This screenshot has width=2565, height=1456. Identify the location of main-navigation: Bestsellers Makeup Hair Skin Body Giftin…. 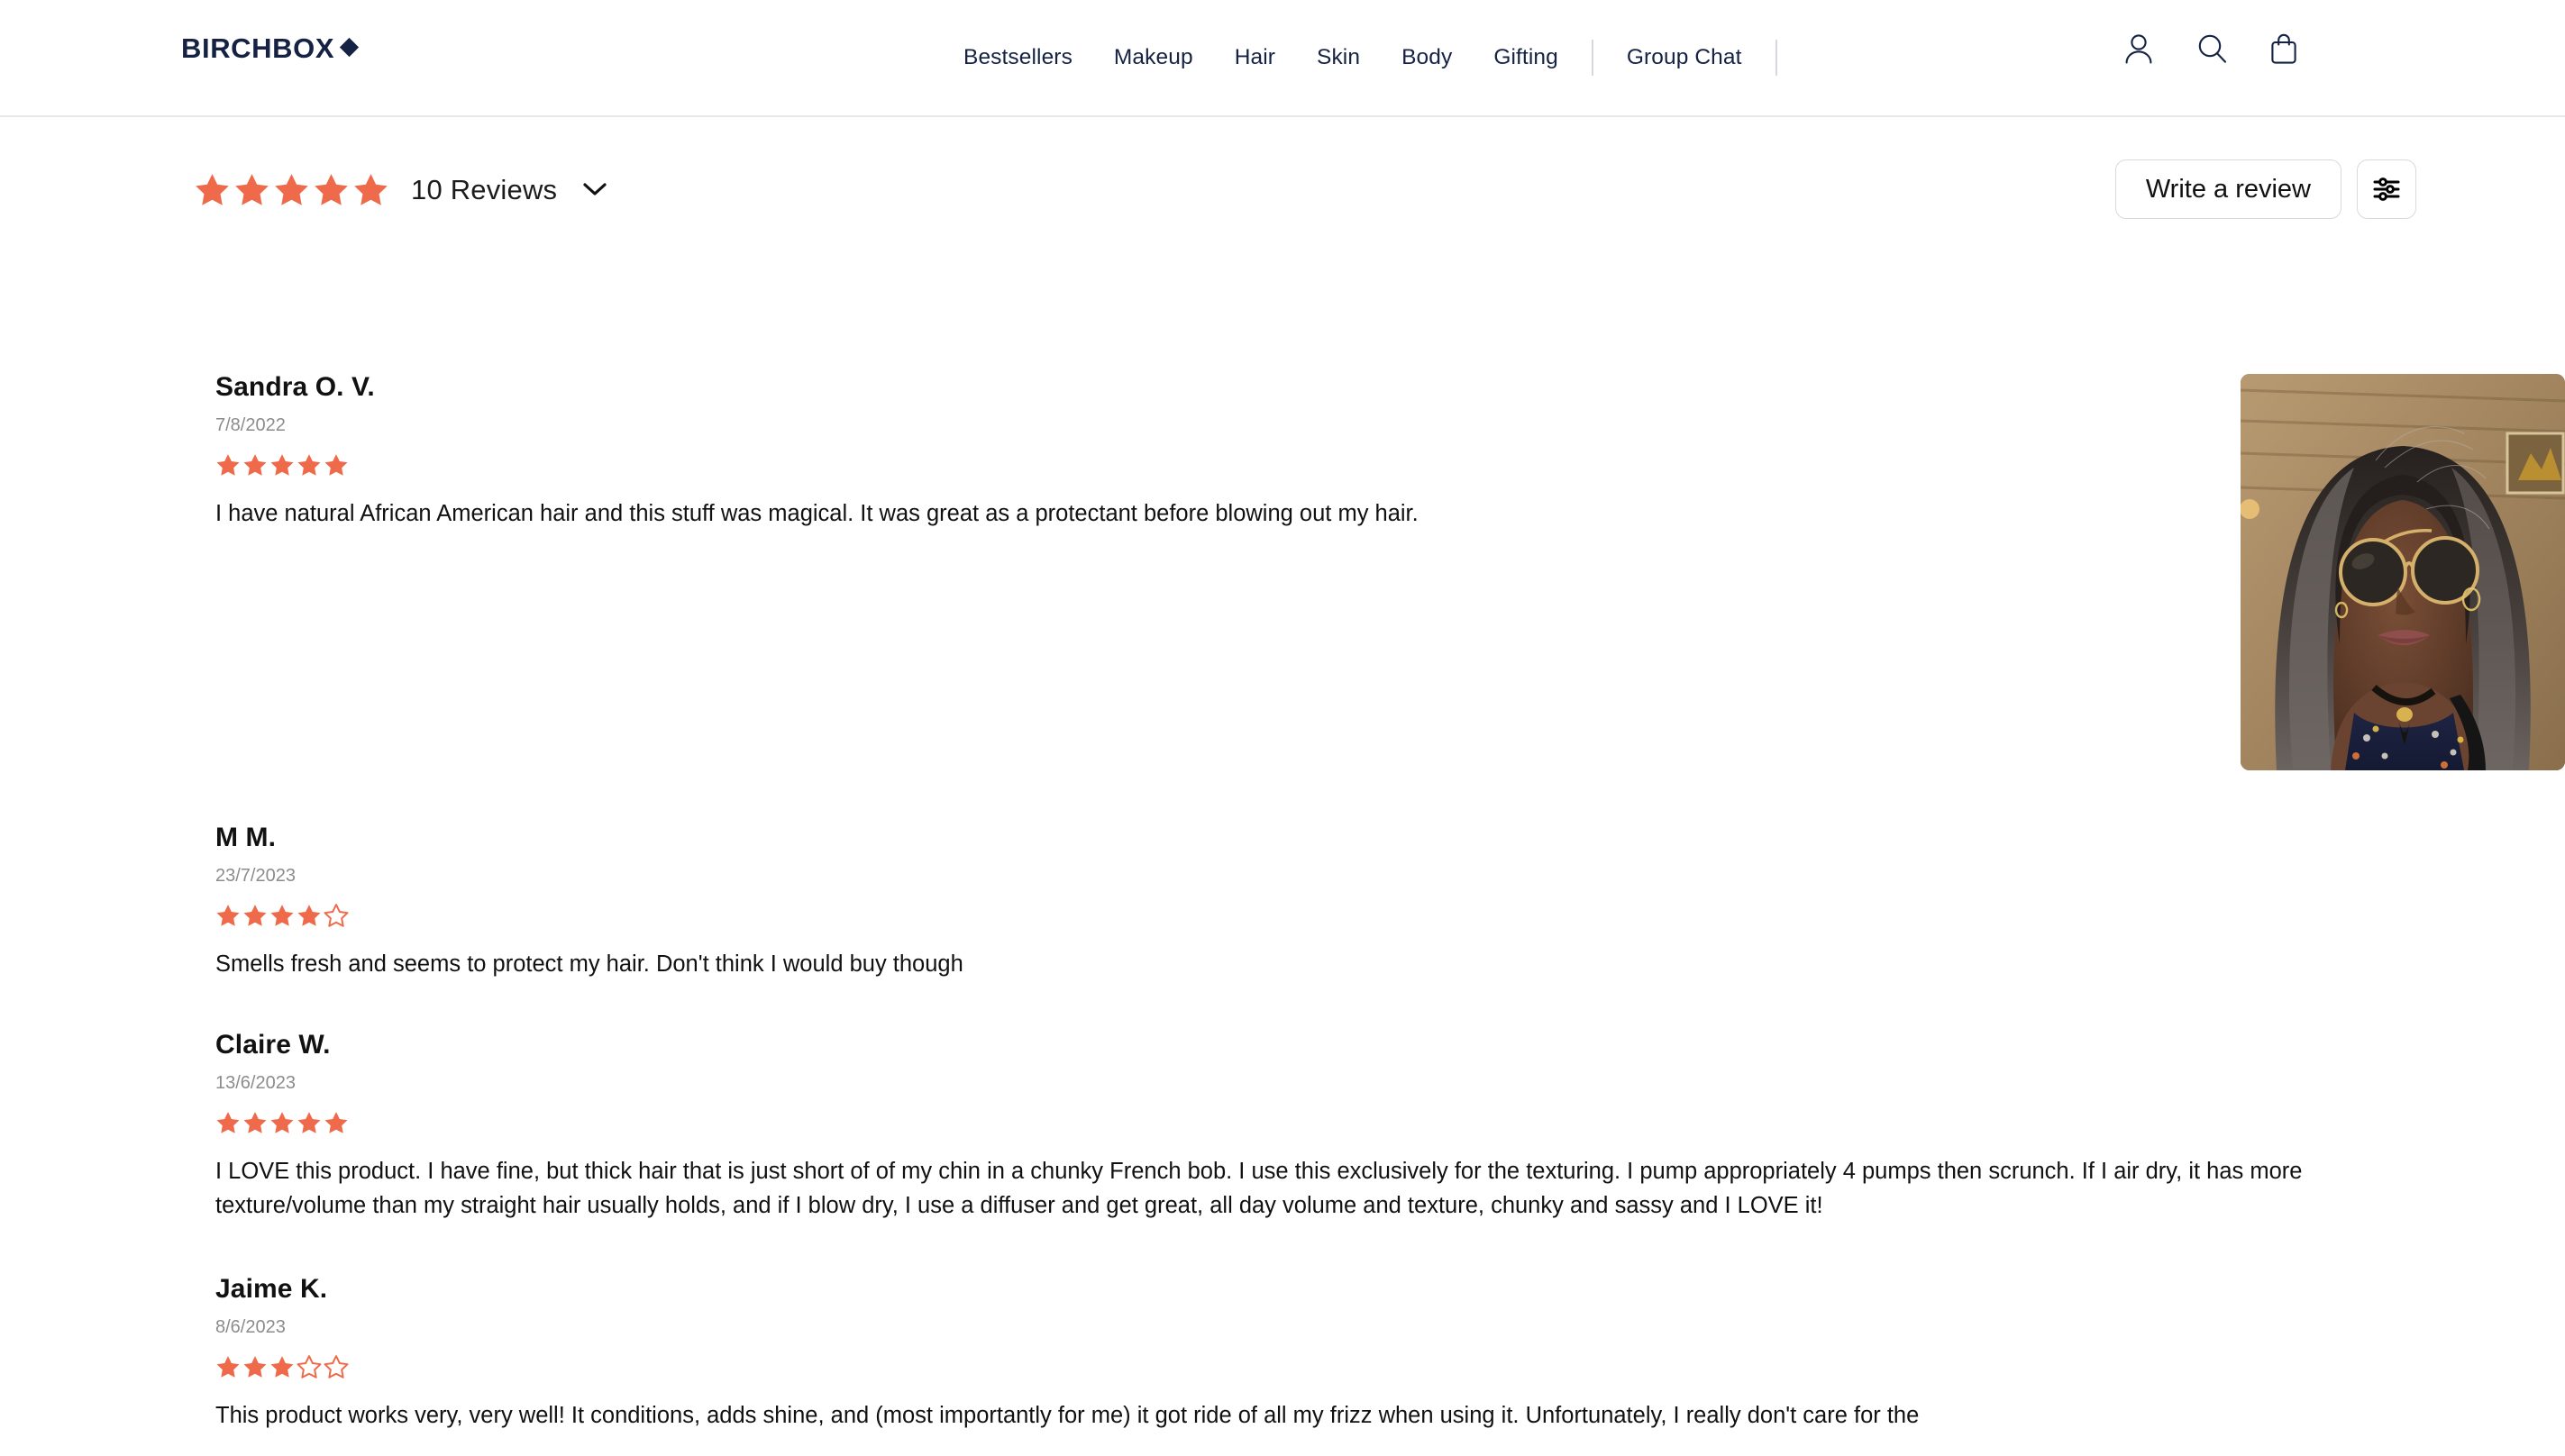
(1367, 58).